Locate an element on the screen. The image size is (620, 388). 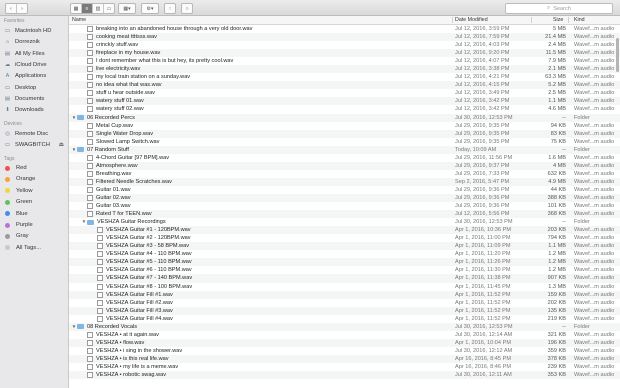
action-gear-button: ⚙▾ is located at coordinates (150, 8).